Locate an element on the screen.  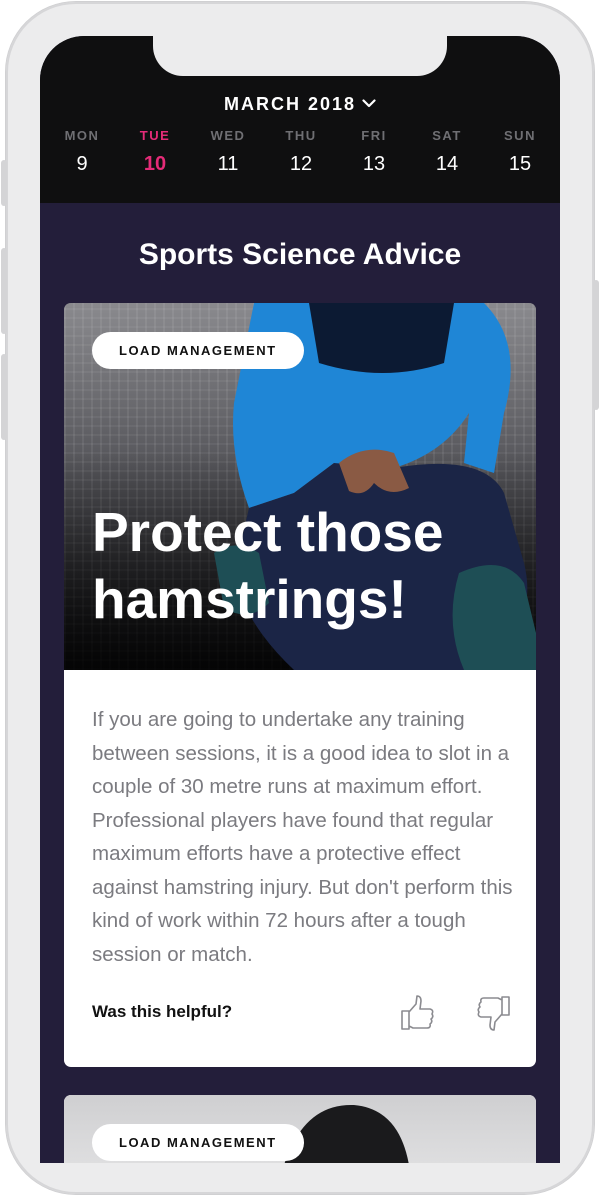
day-wed: WED 11 is located at coordinates (228, 152).